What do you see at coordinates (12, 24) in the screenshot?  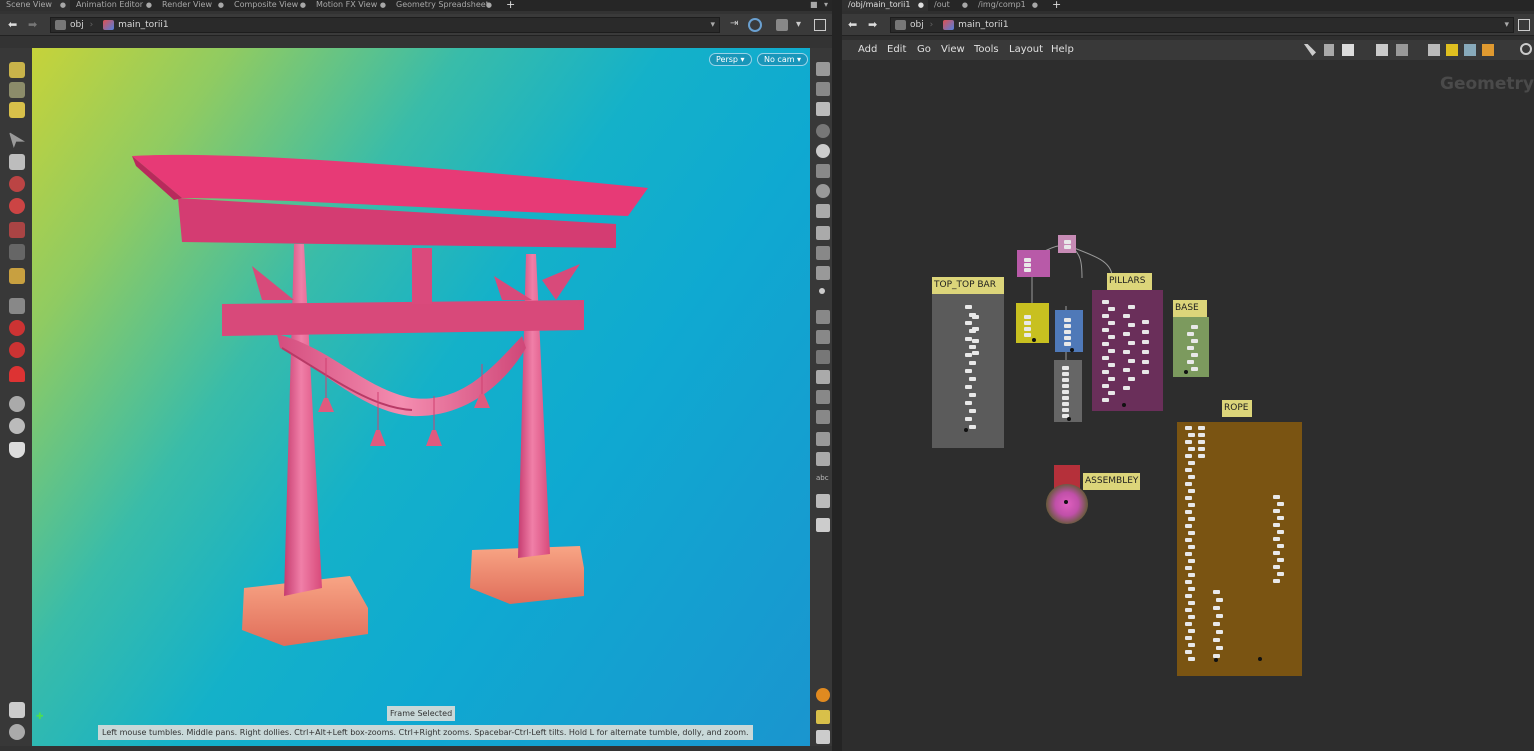 I see `back-arrow-icon: ⬅` at bounding box center [12, 24].